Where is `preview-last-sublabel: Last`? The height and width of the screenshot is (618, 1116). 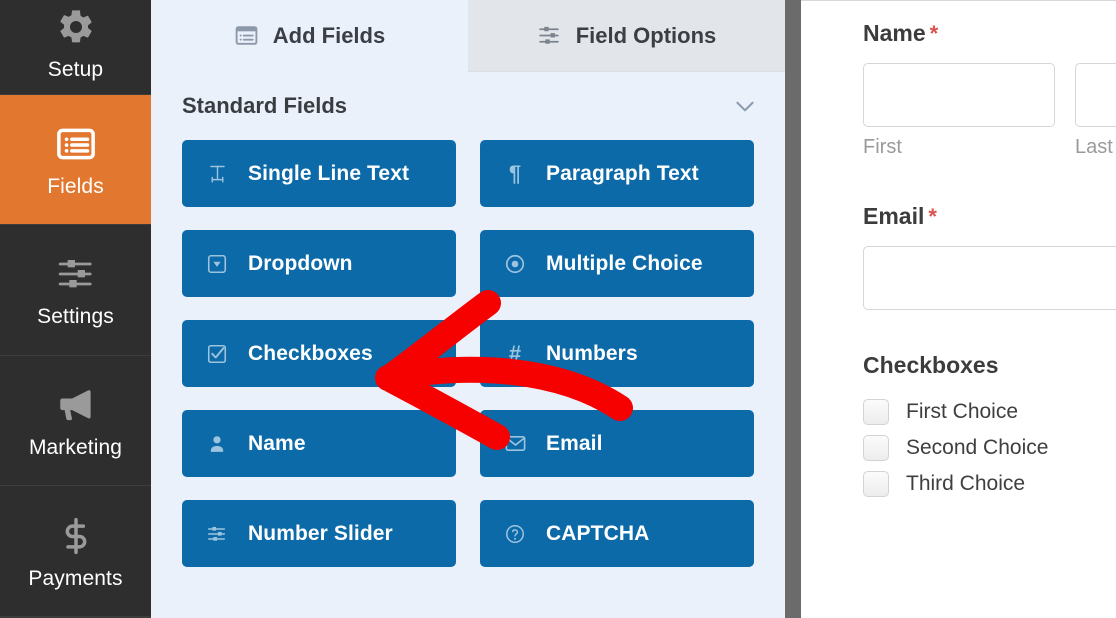 preview-last-sublabel: Last is located at coordinates (1094, 147).